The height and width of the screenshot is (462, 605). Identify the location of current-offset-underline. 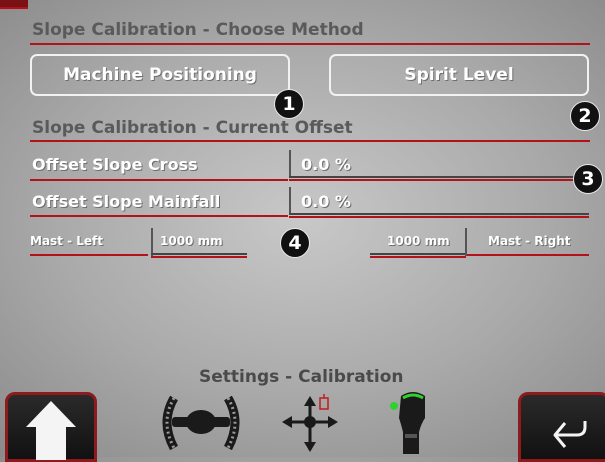
(310, 141).